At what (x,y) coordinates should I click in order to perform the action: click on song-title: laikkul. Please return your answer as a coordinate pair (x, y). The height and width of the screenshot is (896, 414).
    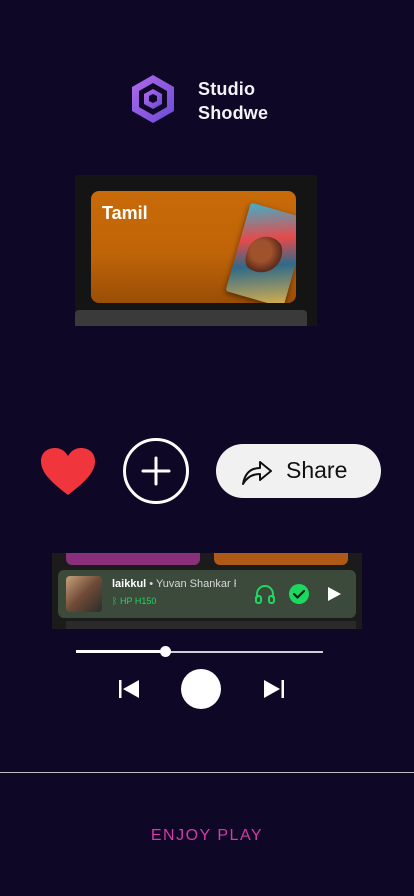
    Looking at the image, I should click on (129, 584).